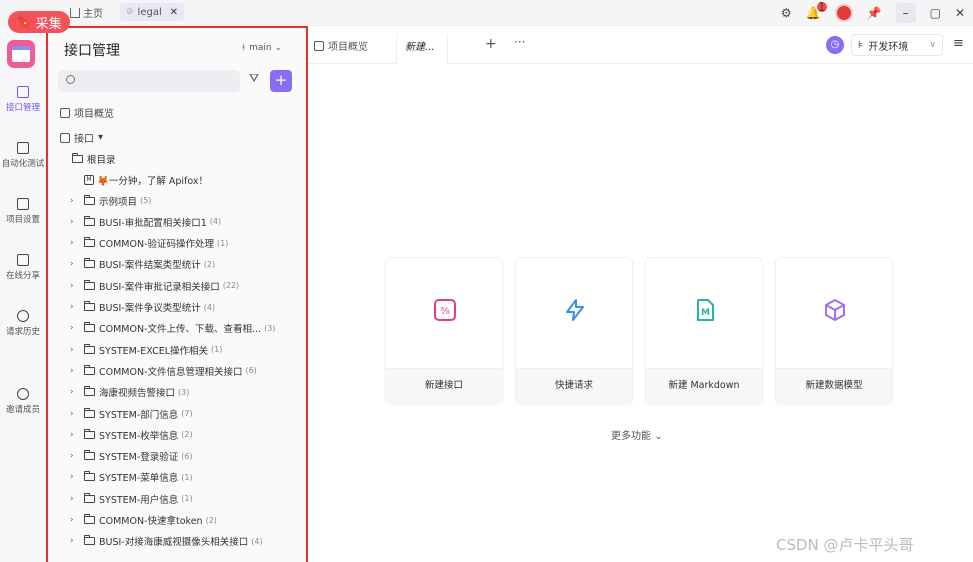 Image resolution: width=973 pixels, height=562 pixels. What do you see at coordinates (163, 370) in the screenshot?
I see `tree-folder-item: › COMMON-文件信息管理相关接口 (6)` at bounding box center [163, 370].